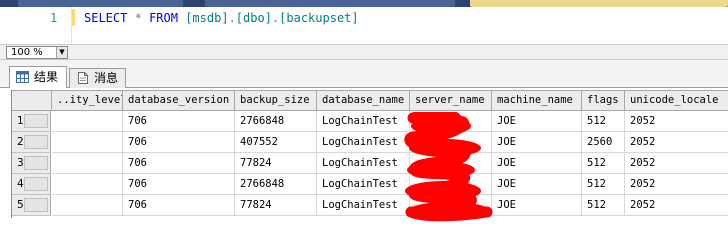 The height and width of the screenshot is (243, 728). Describe the element at coordinates (27, 52) in the screenshot. I see `zoom-value: 100 %` at that location.